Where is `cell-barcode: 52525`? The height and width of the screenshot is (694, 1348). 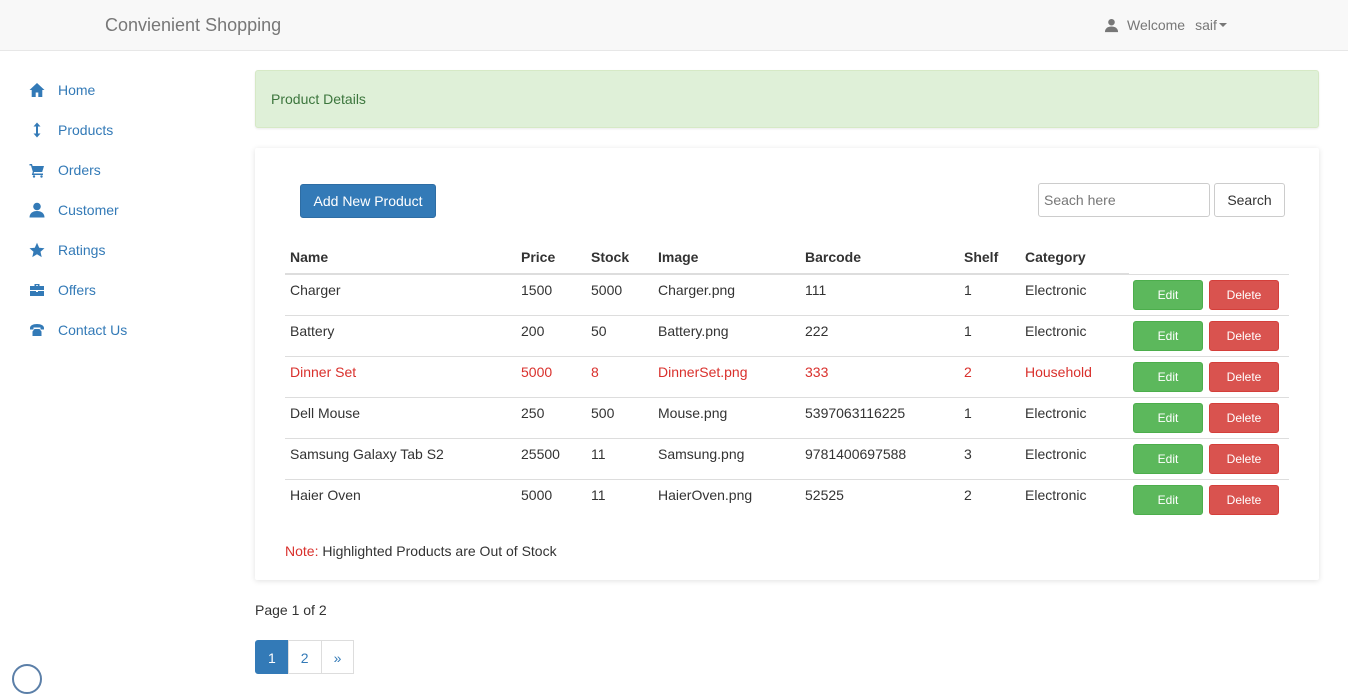 cell-barcode: 52525 is located at coordinates (879, 499).